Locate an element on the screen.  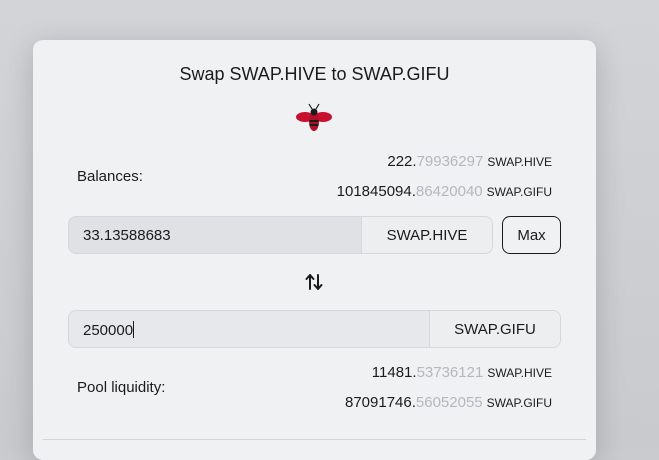
to-amount-field: 250000 SWAP.GIFU is located at coordinates (314, 329).